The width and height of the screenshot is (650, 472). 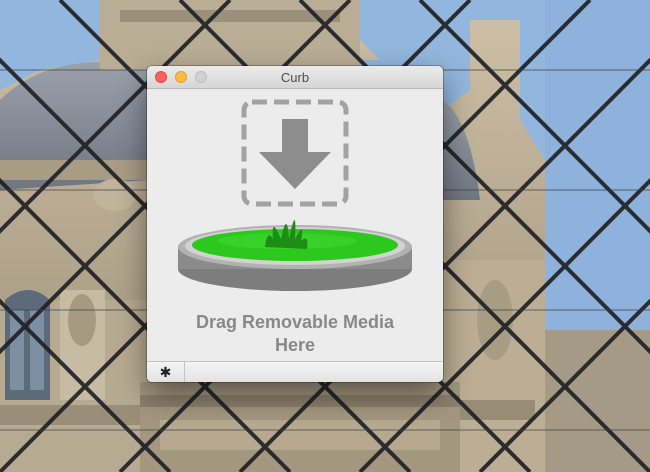 What do you see at coordinates (295, 153) in the screenshot?
I see `download-arrow-icon` at bounding box center [295, 153].